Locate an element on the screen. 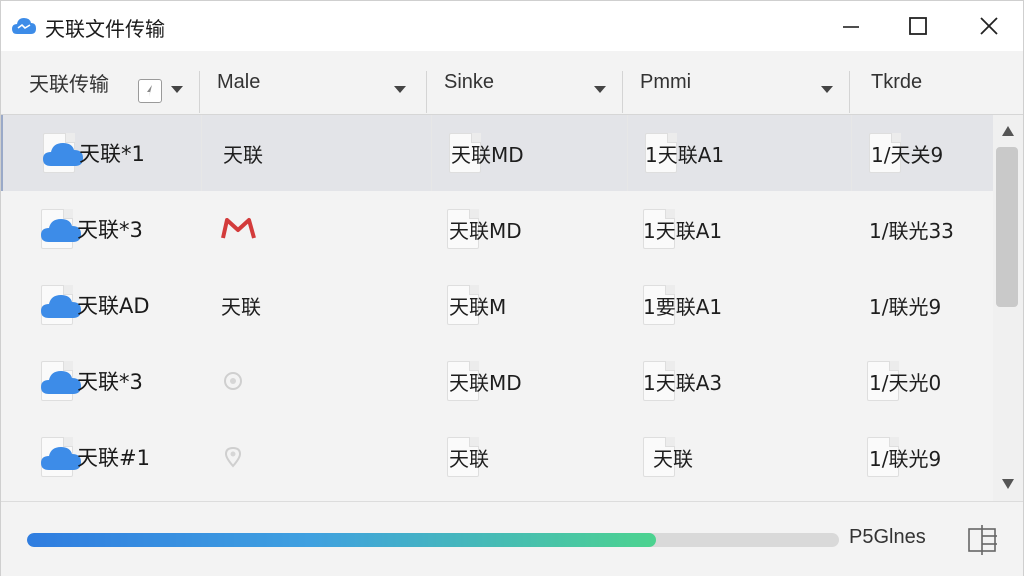  cell-text: 天联M is located at coordinates (478, 306).